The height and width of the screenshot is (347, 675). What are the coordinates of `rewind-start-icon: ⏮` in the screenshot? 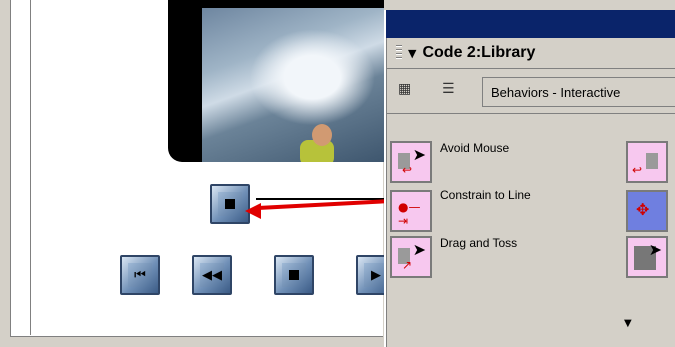 It's located at (140, 275).